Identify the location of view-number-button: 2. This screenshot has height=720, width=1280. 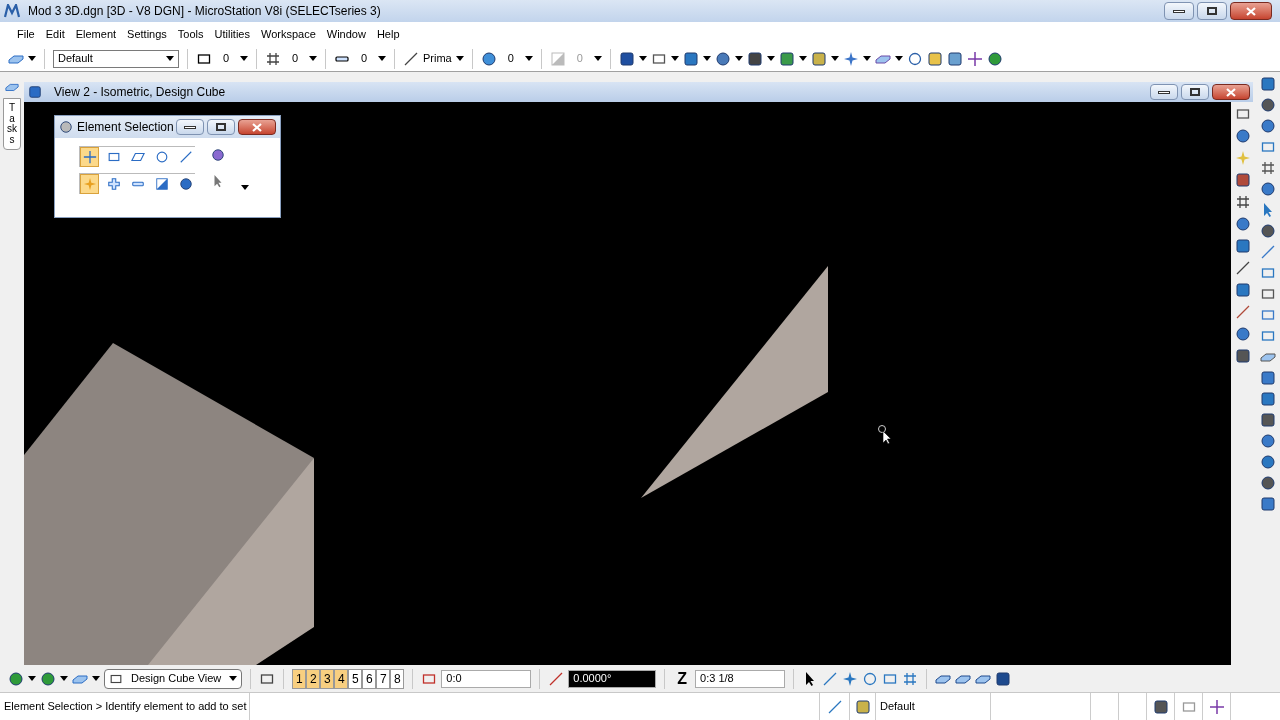
(313, 678).